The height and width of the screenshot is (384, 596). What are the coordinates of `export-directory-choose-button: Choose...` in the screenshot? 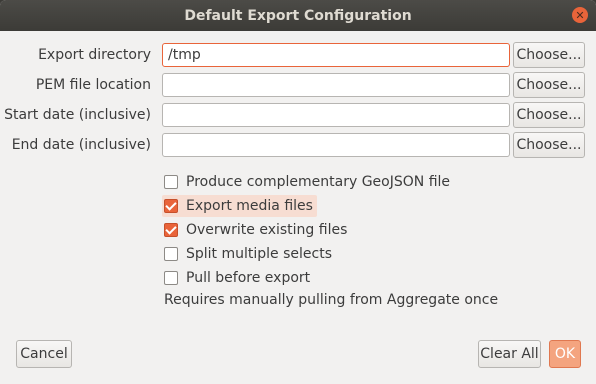 It's located at (549, 55).